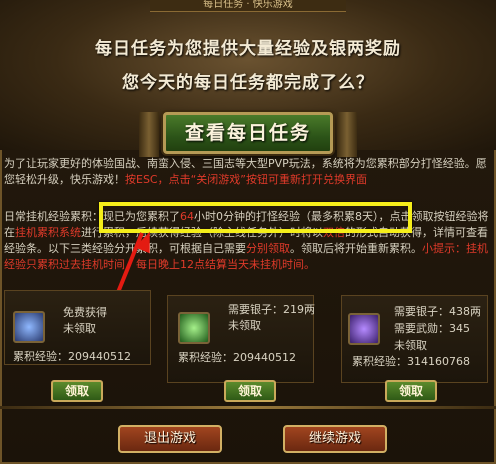 Image resolution: width=496 pixels, height=464 pixels. Describe the element at coordinates (48, 232) in the screenshot. I see `afk-system-name: 挂机累积系统` at that location.